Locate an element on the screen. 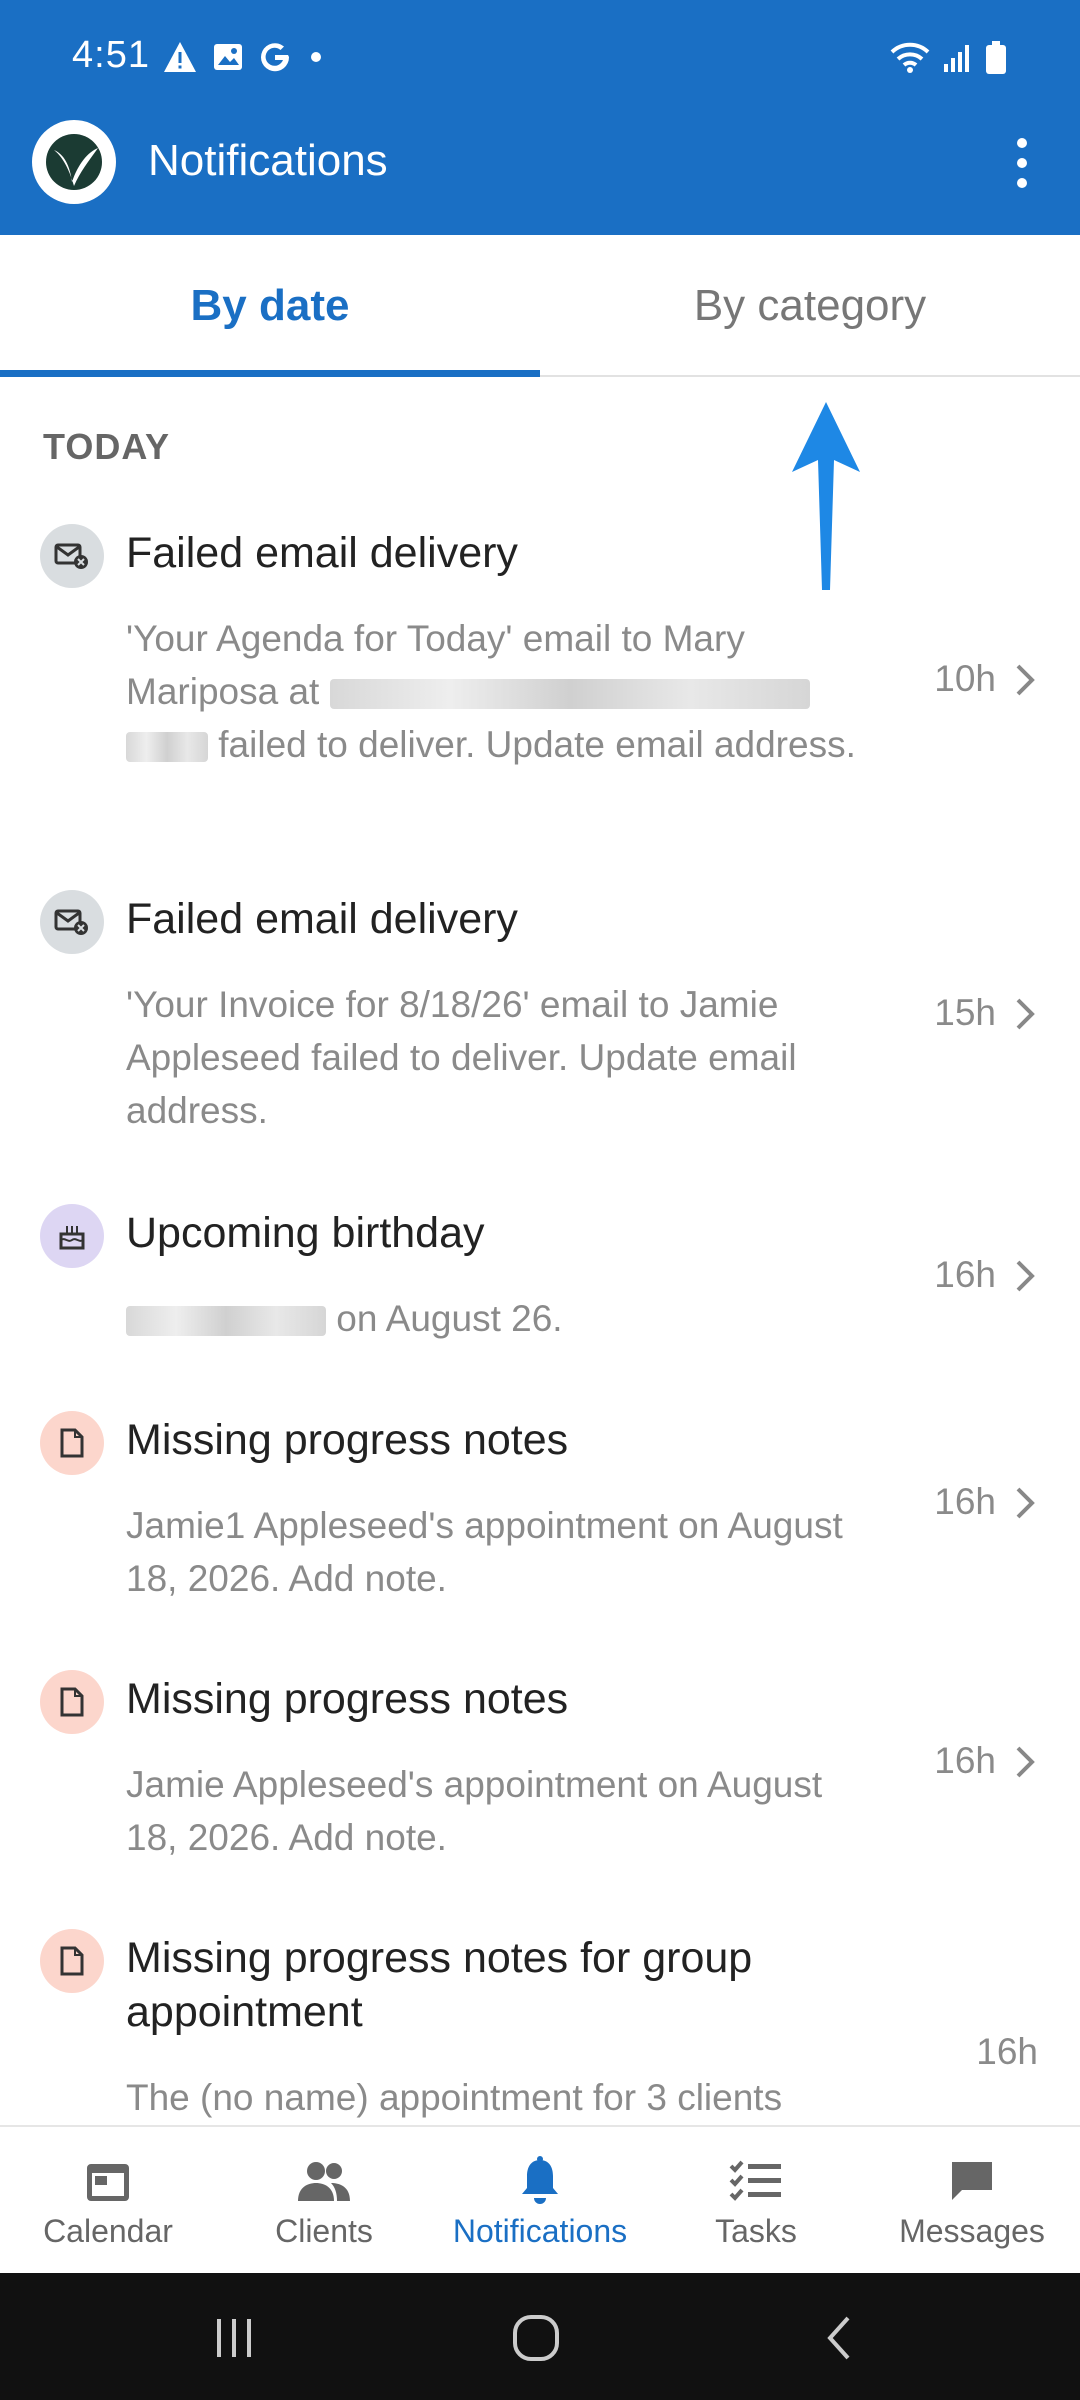  warning-icon is located at coordinates (180, 59).